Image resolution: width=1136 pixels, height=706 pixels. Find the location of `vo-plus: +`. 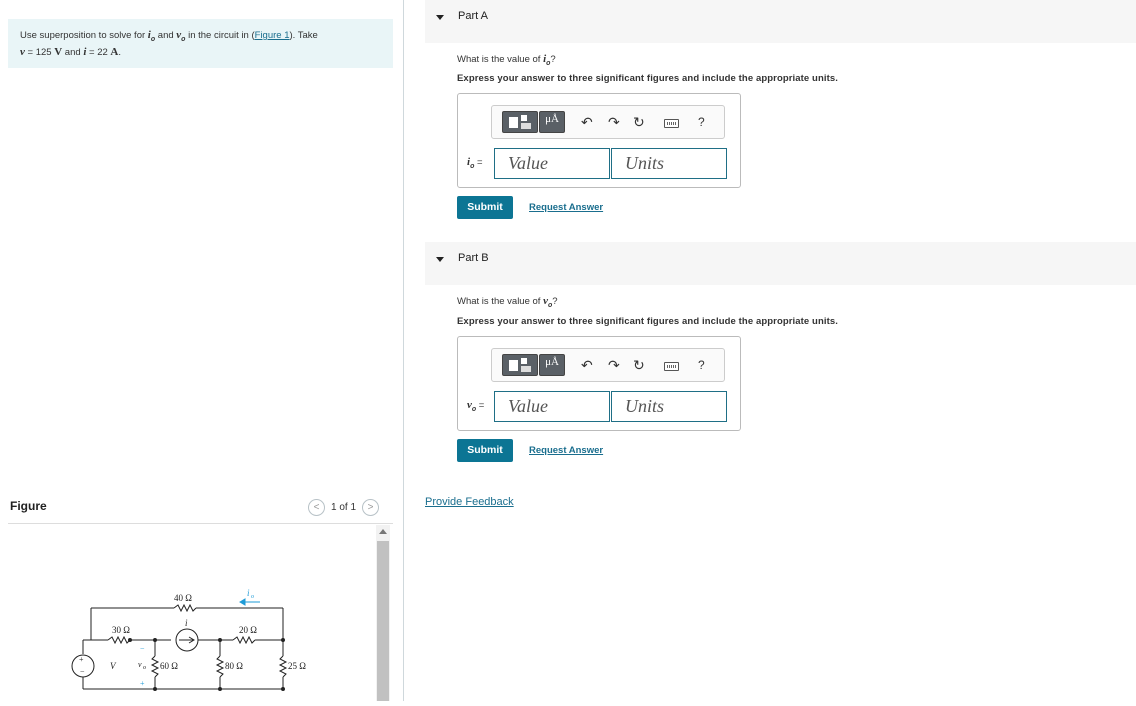

vo-plus: + is located at coordinates (142, 683).